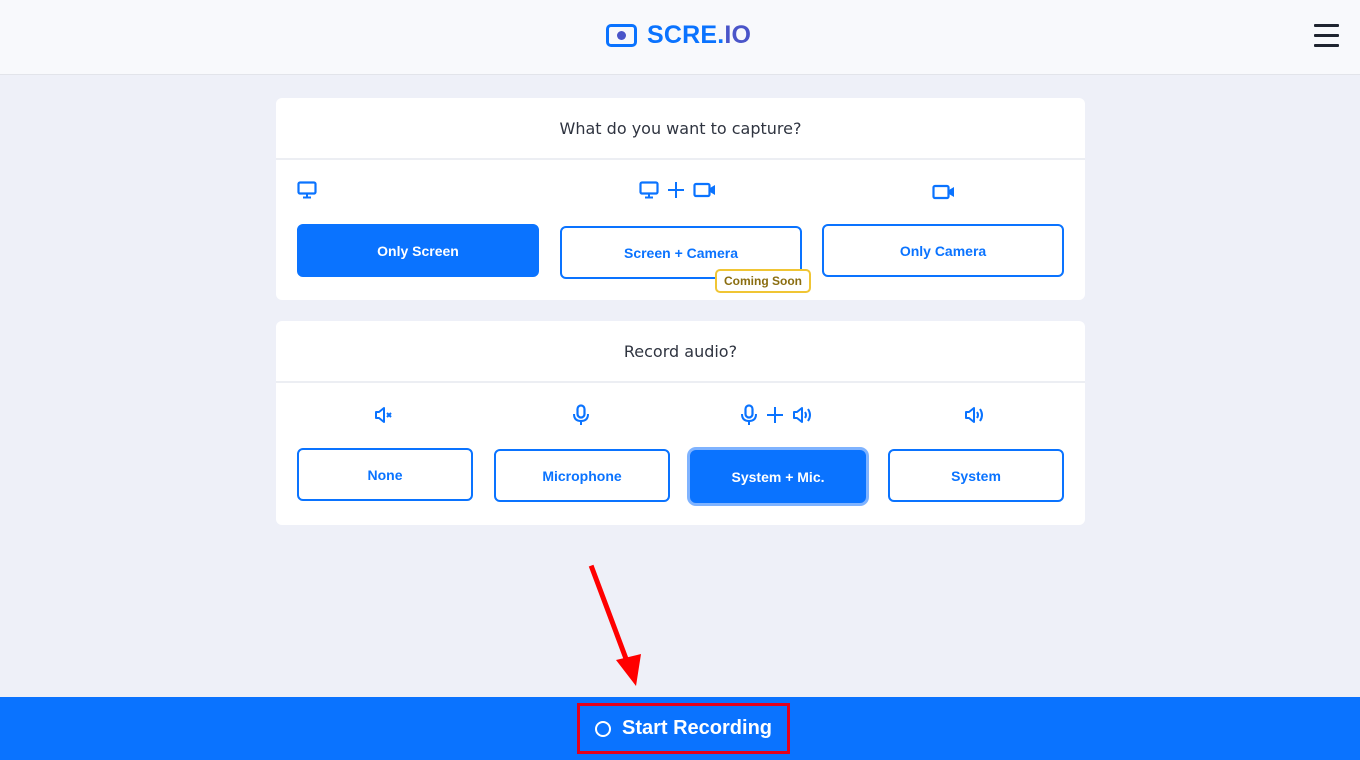 The image size is (1360, 760). I want to click on screen-camera-button: Screen + Camera Coming Soon, so click(685, 259).